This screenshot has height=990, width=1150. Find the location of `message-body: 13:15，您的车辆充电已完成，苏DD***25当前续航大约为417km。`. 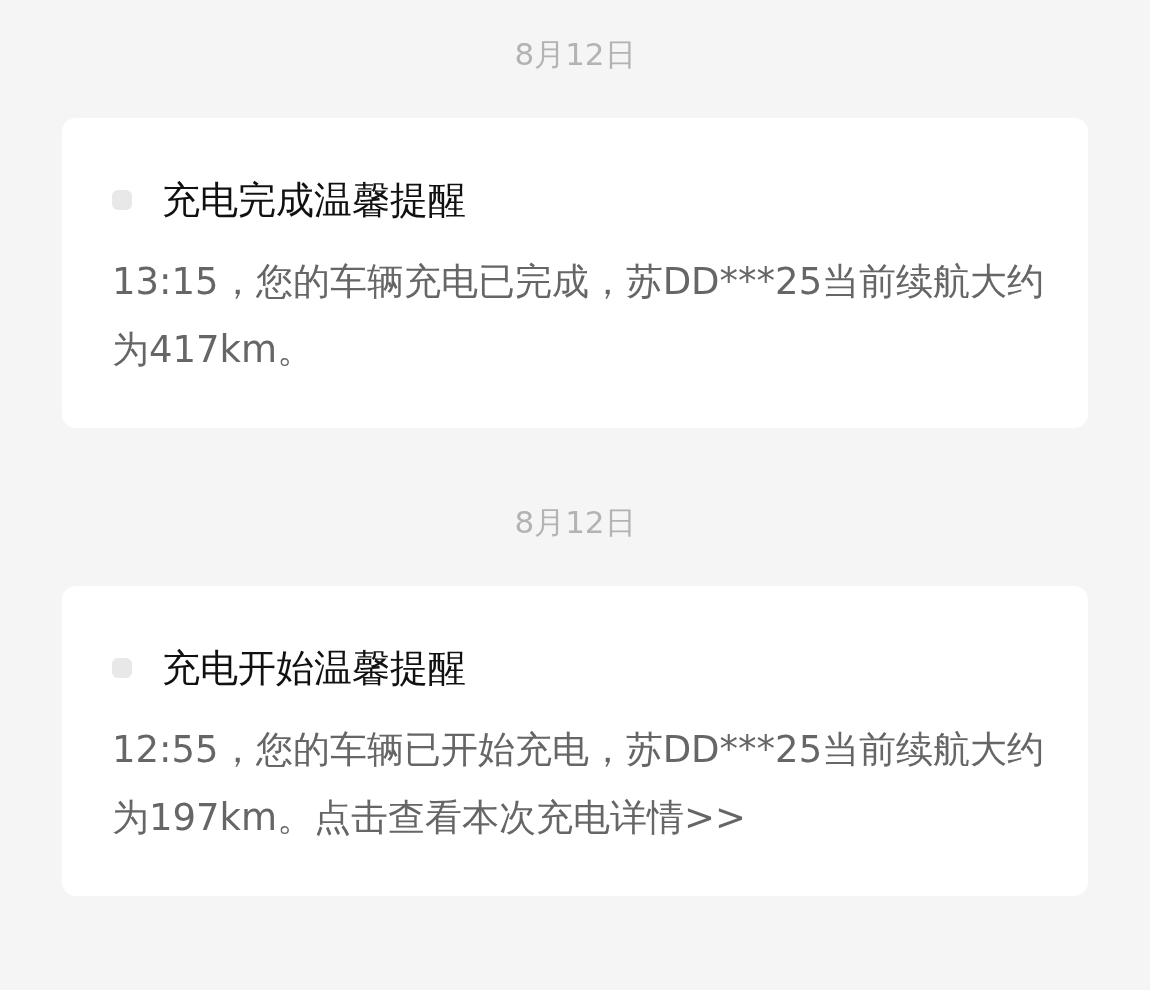

message-body: 13:15，您的车辆充电已完成，苏DD***25当前续航大约为417km。 is located at coordinates (579, 316).